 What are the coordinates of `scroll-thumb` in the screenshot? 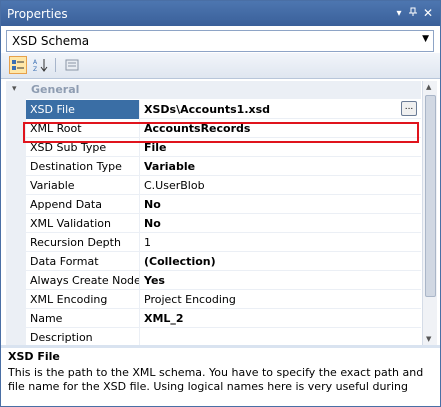 It's located at (430, 196).